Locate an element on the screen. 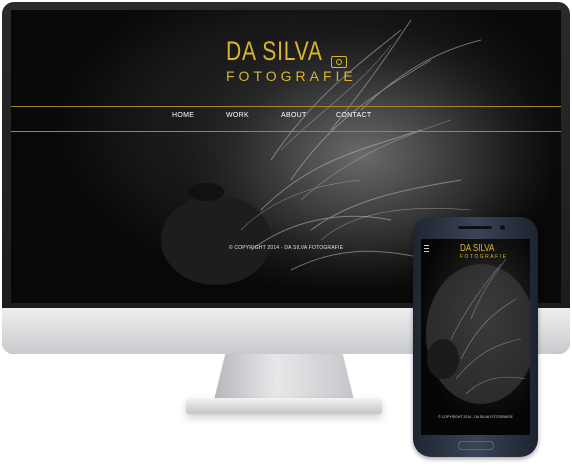 The width and height of the screenshot is (572, 467). monitor-stand is located at coordinates (284, 377).